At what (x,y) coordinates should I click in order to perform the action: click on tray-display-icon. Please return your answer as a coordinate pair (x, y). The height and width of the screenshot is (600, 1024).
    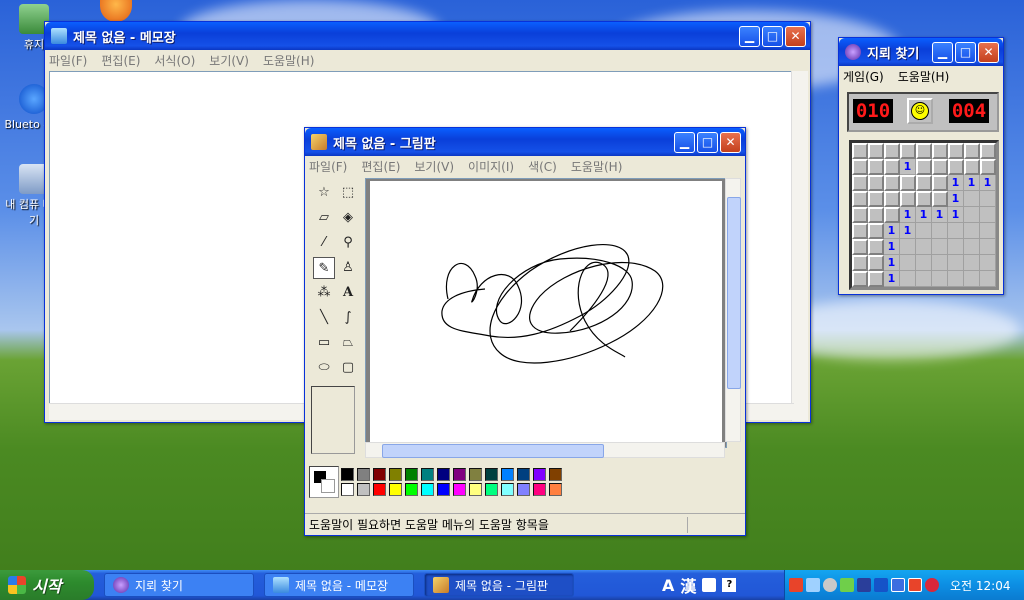
    Looking at the image, I should click on (898, 585).